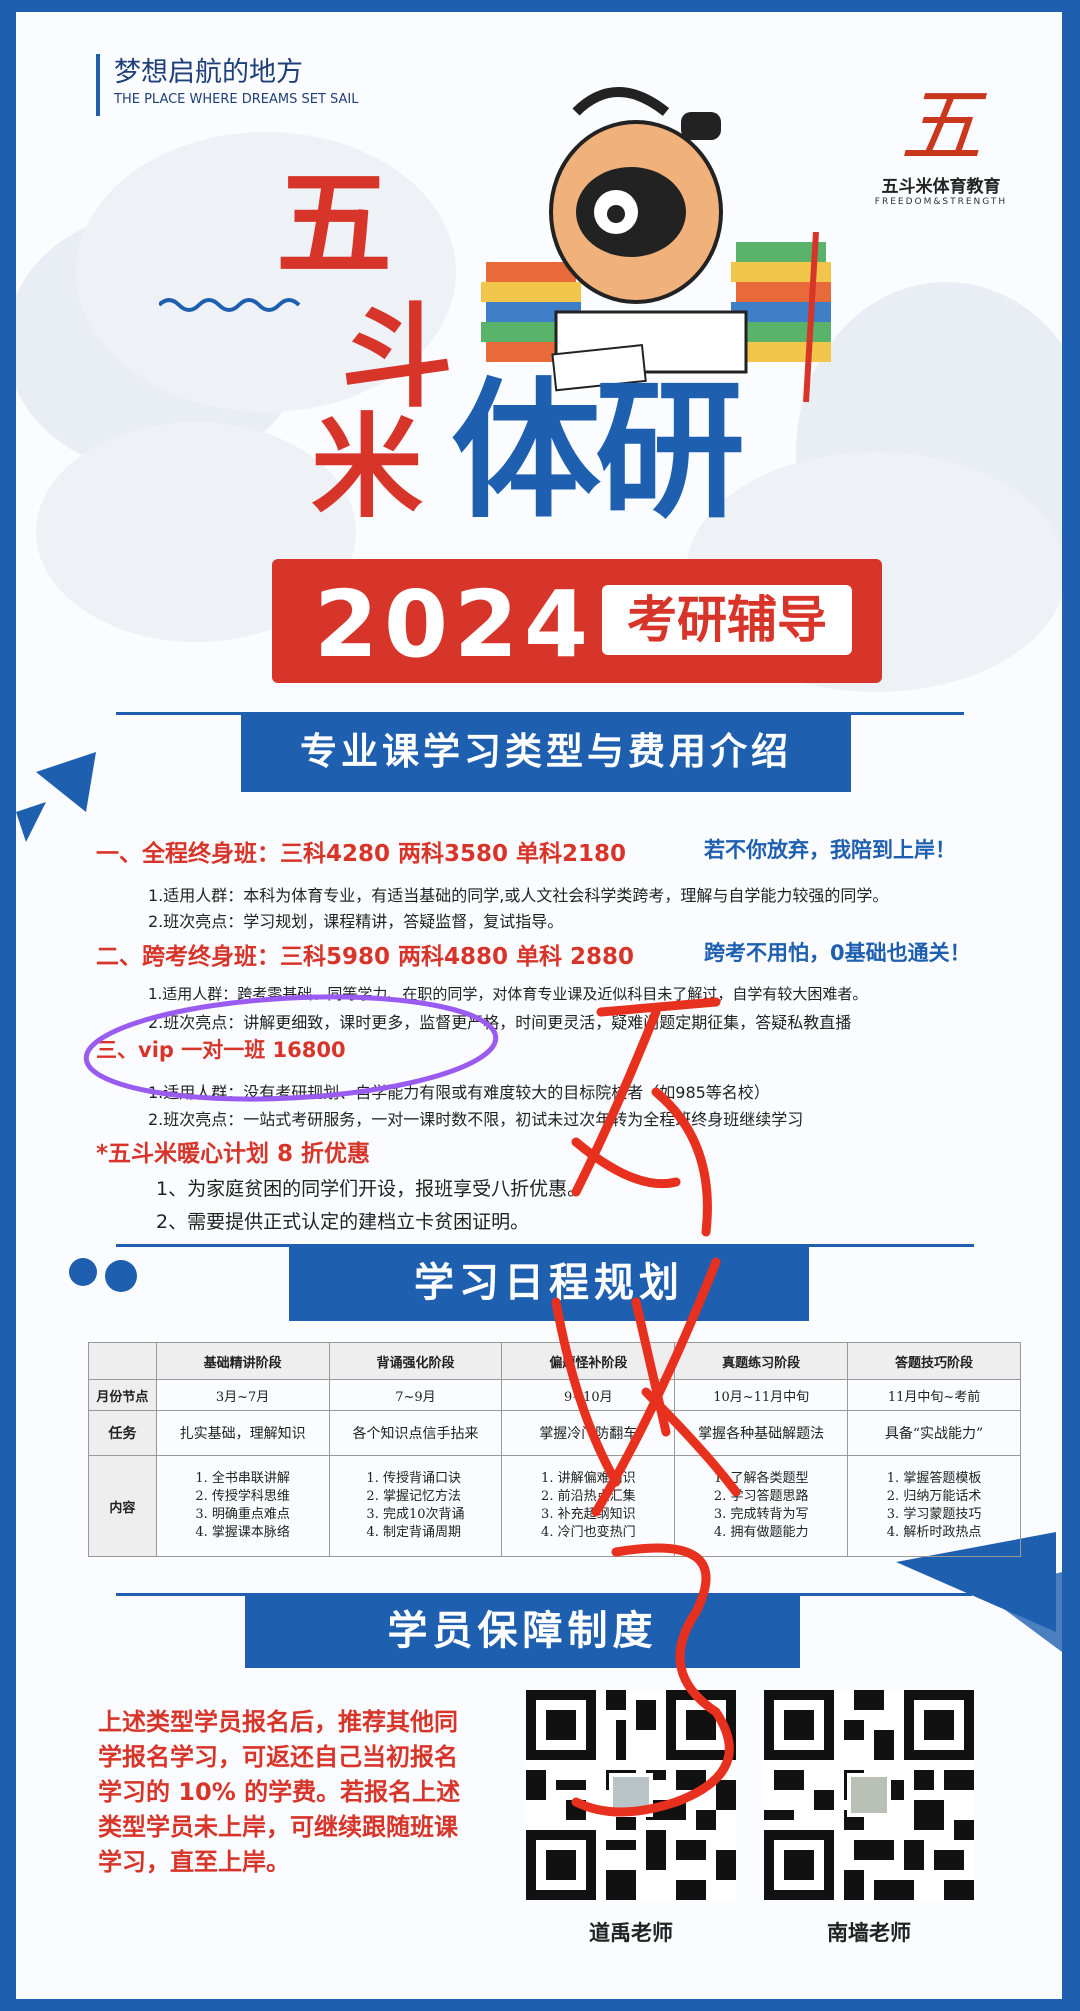 The width and height of the screenshot is (1080, 2011). I want to click on item2-slogan: 跨考不用怕，0基础也通关！, so click(837, 953).